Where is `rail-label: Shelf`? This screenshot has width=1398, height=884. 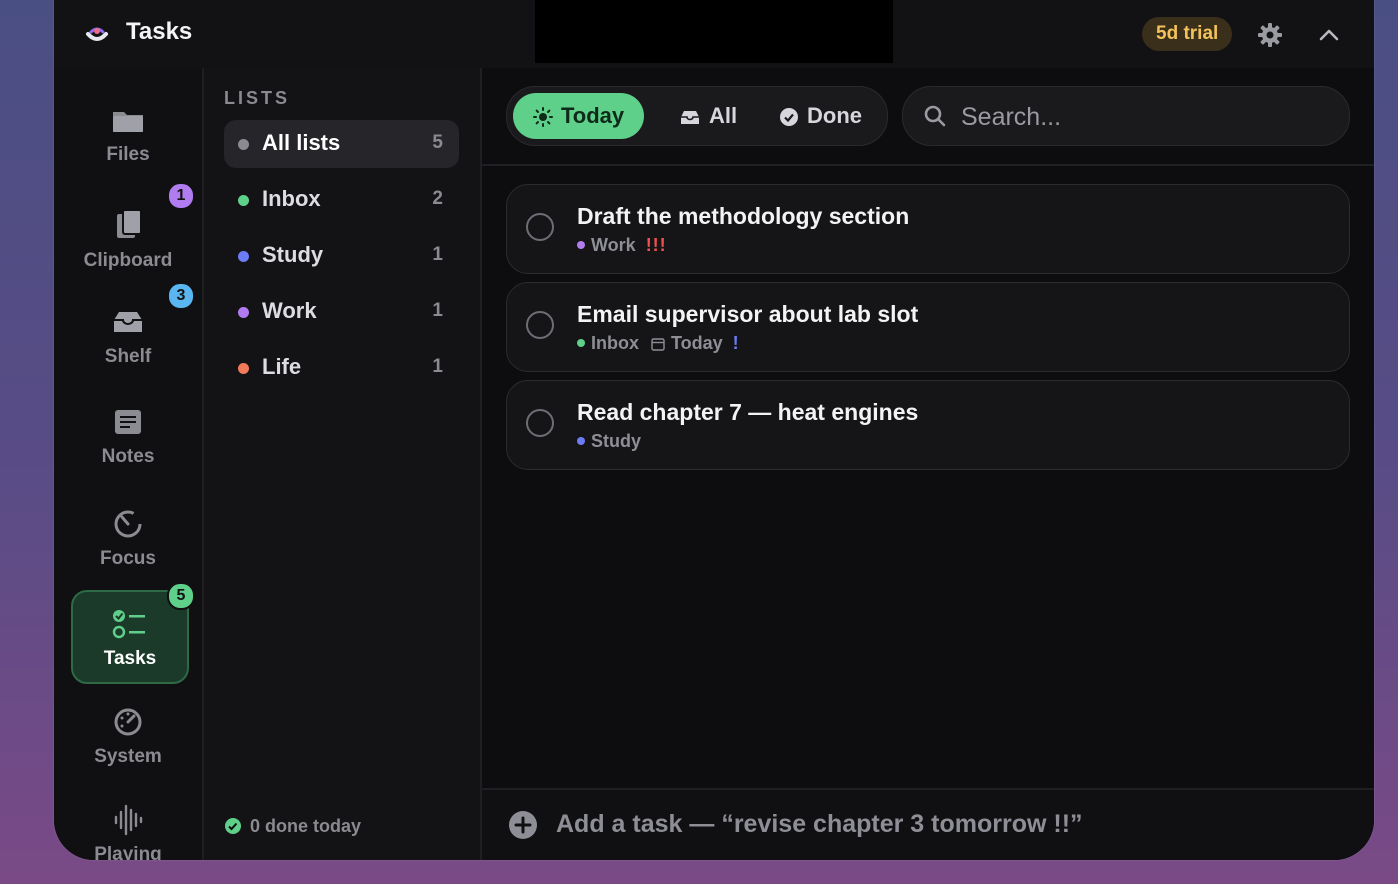 rail-label: Shelf is located at coordinates (128, 356).